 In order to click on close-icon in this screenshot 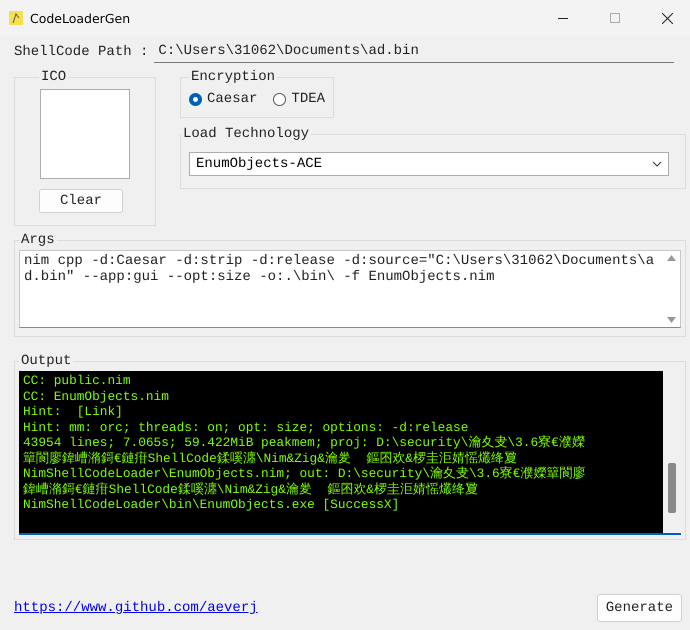, I will do `click(667, 18)`.